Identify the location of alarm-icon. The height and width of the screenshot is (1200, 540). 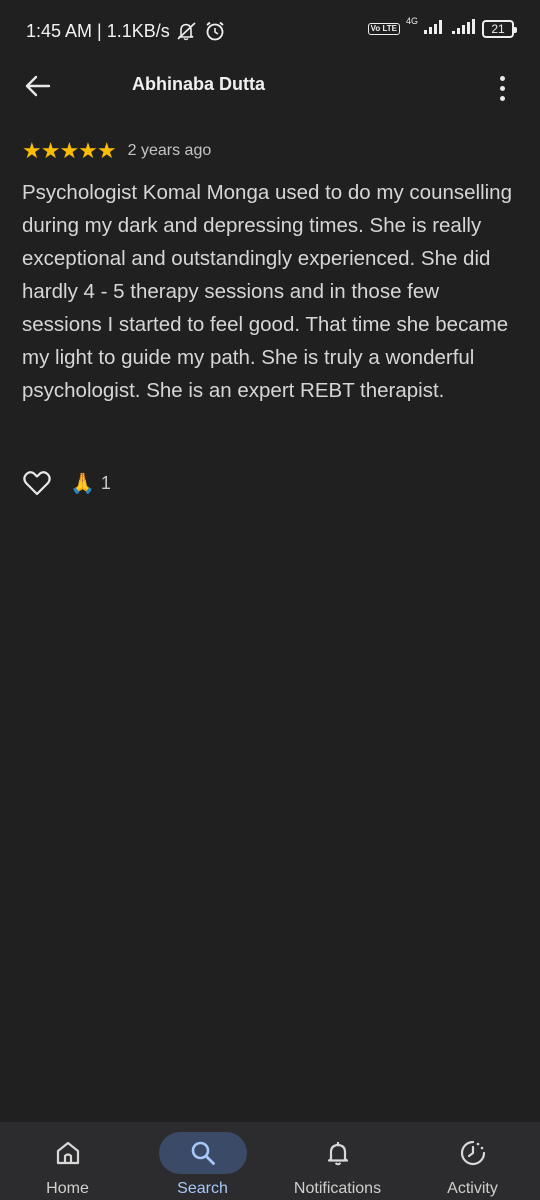
(215, 31).